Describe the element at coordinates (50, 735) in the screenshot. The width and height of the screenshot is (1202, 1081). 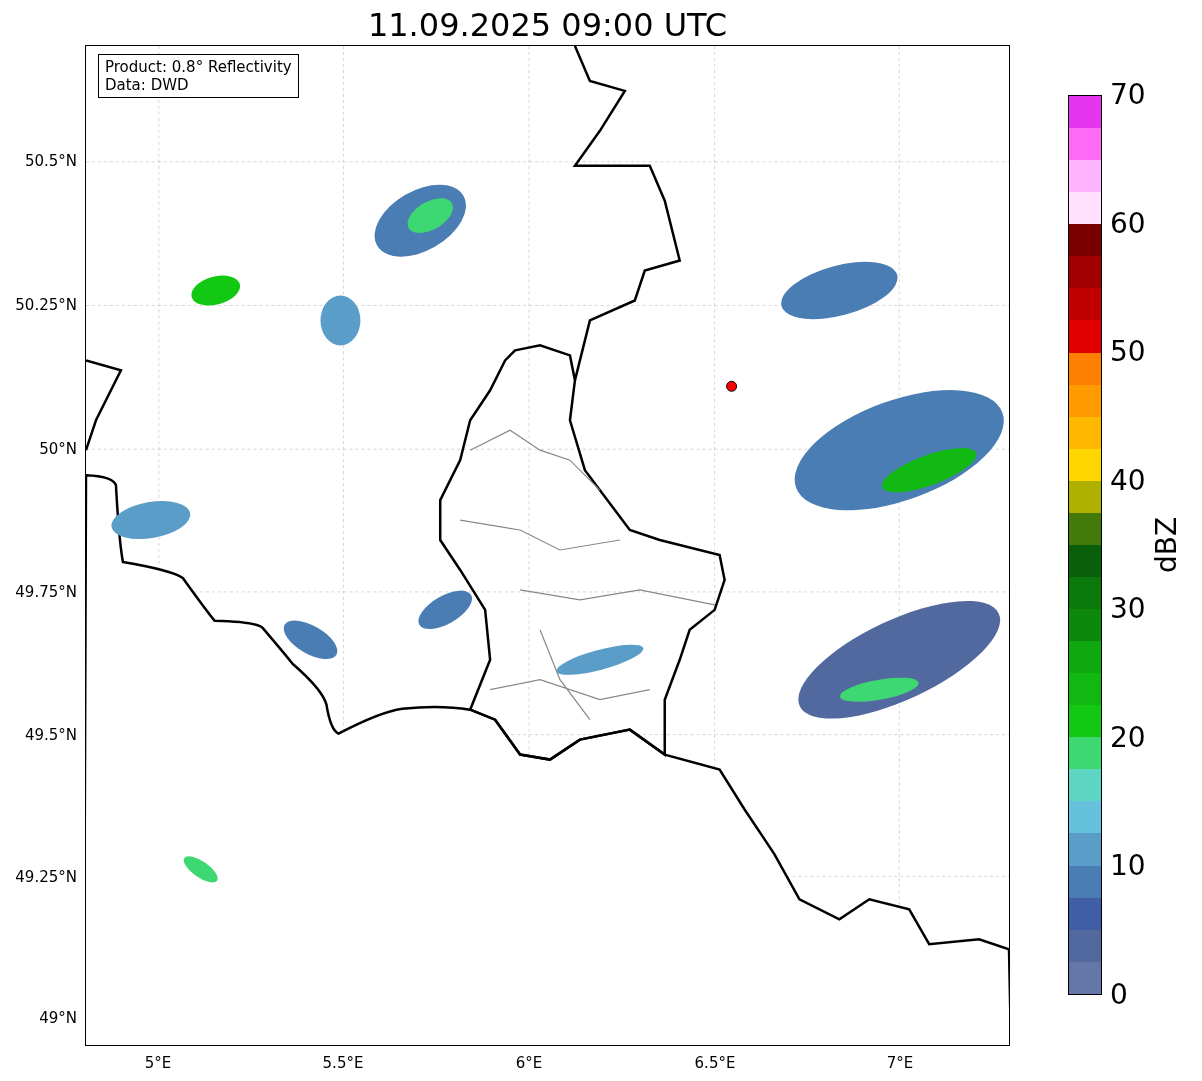
I see `latitude-label: 49.5°N` at that location.